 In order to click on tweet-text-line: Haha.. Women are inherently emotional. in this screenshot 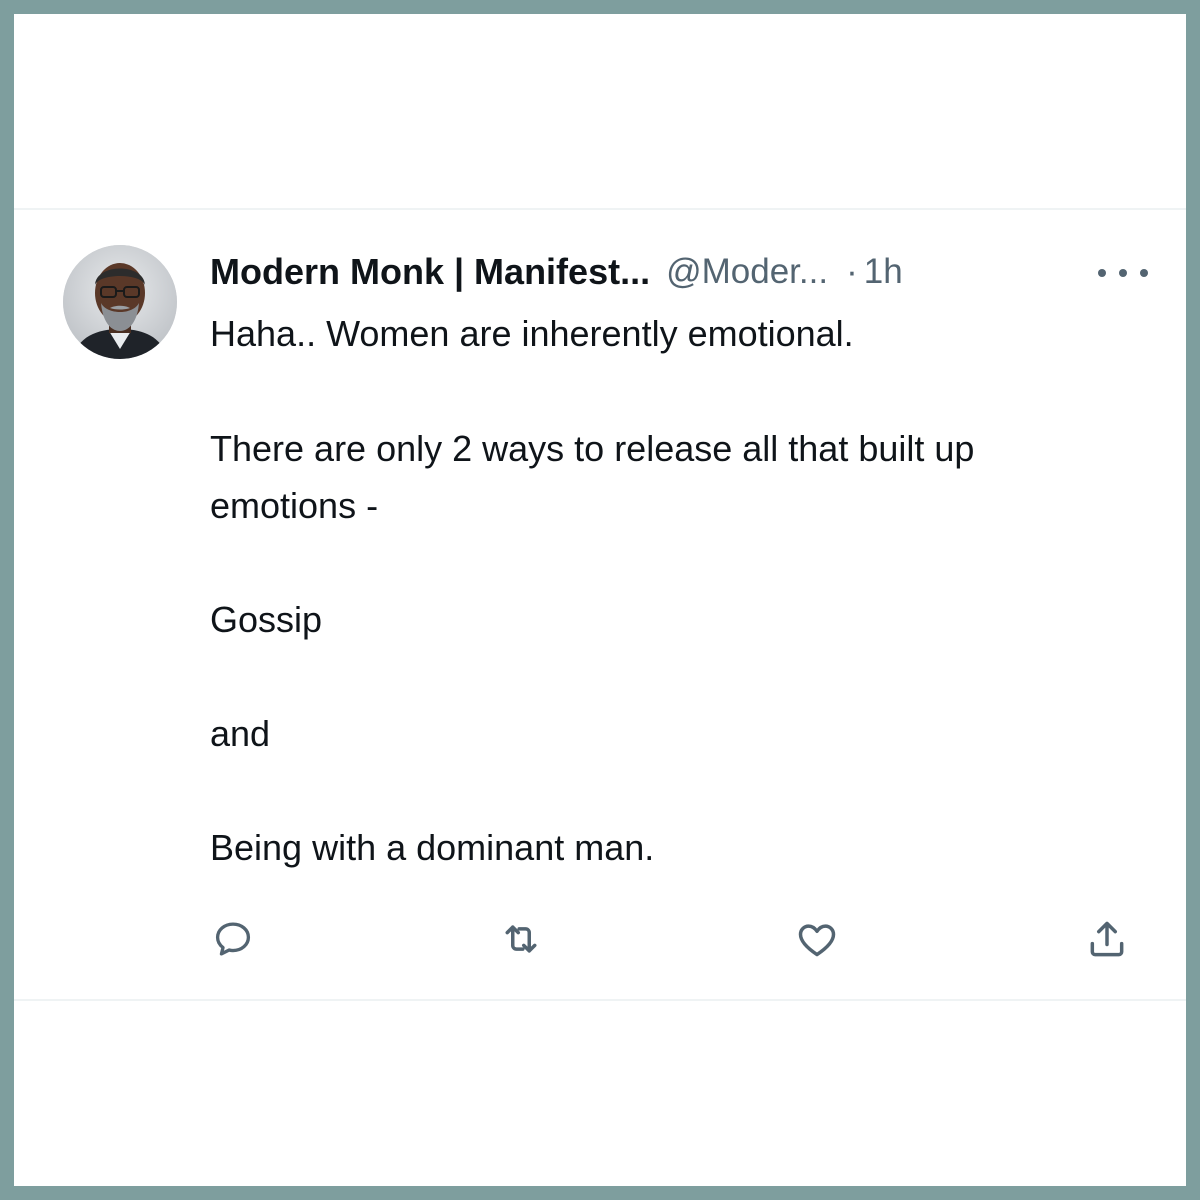, I will do `click(532, 333)`.